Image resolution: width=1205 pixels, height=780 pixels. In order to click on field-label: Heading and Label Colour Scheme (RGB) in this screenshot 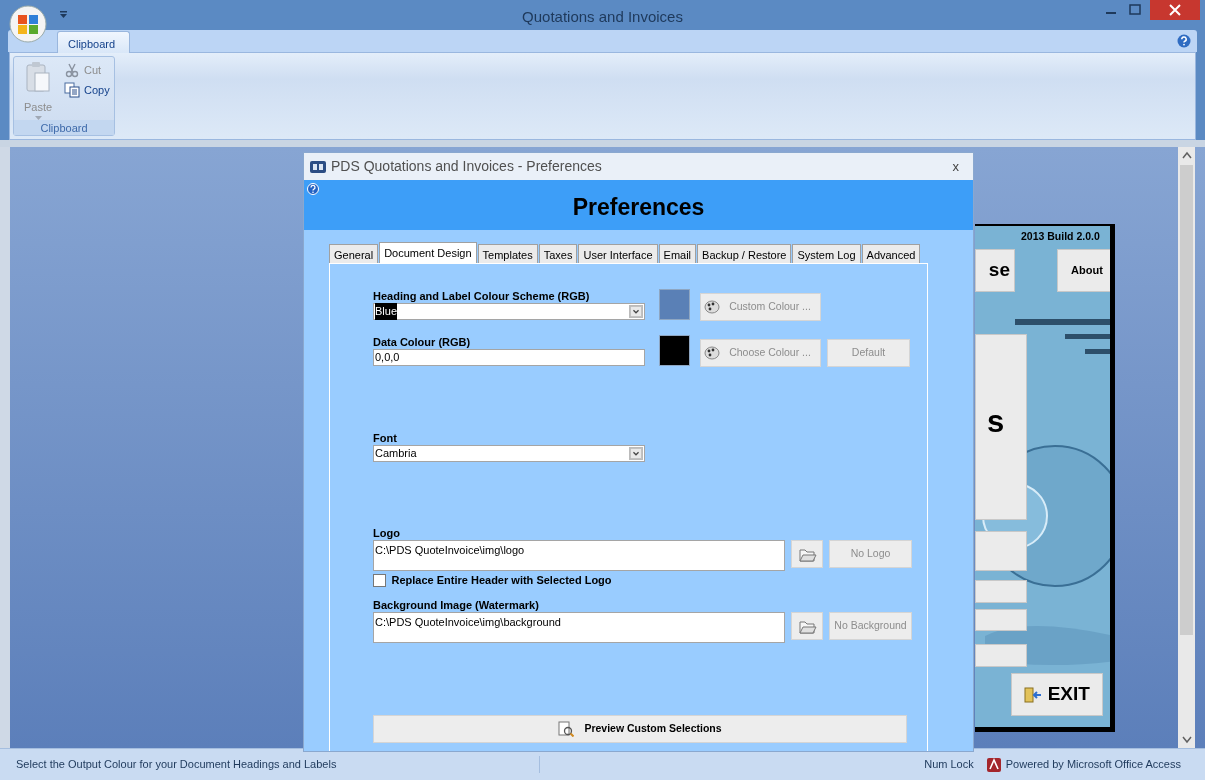, I will do `click(482, 296)`.